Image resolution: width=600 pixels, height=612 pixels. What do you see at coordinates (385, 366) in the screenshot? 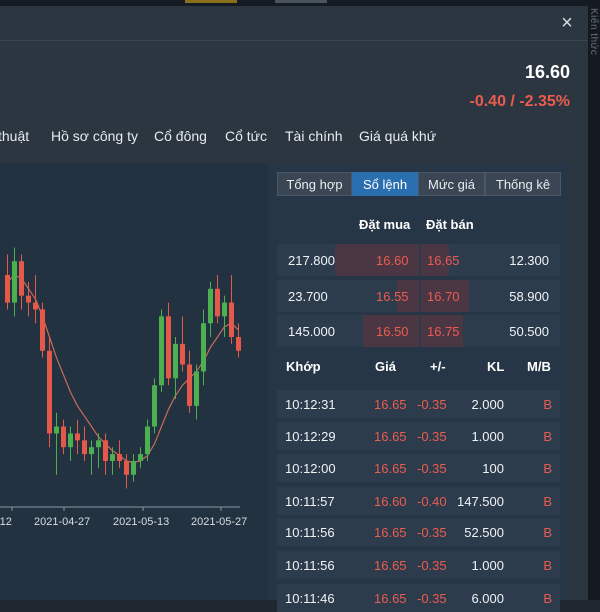
I see `price-header: Giá` at bounding box center [385, 366].